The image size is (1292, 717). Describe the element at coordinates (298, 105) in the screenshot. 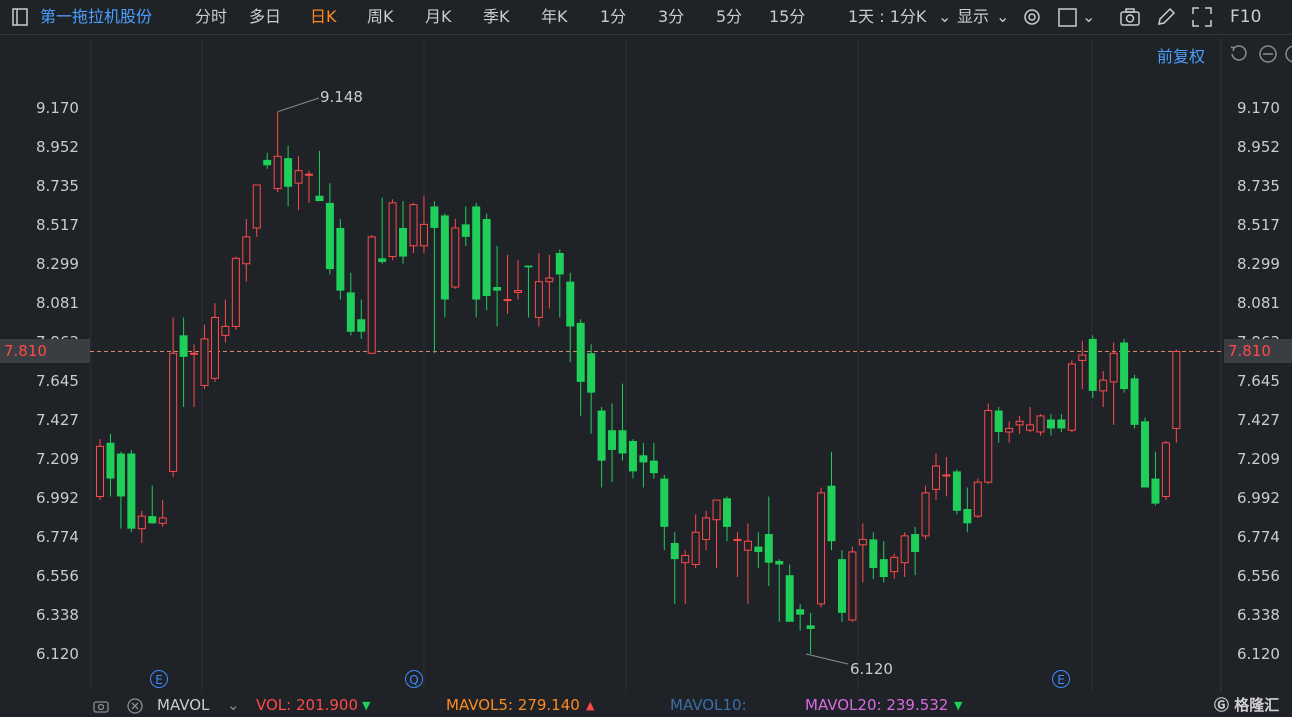

I see `high-leader-line` at that location.